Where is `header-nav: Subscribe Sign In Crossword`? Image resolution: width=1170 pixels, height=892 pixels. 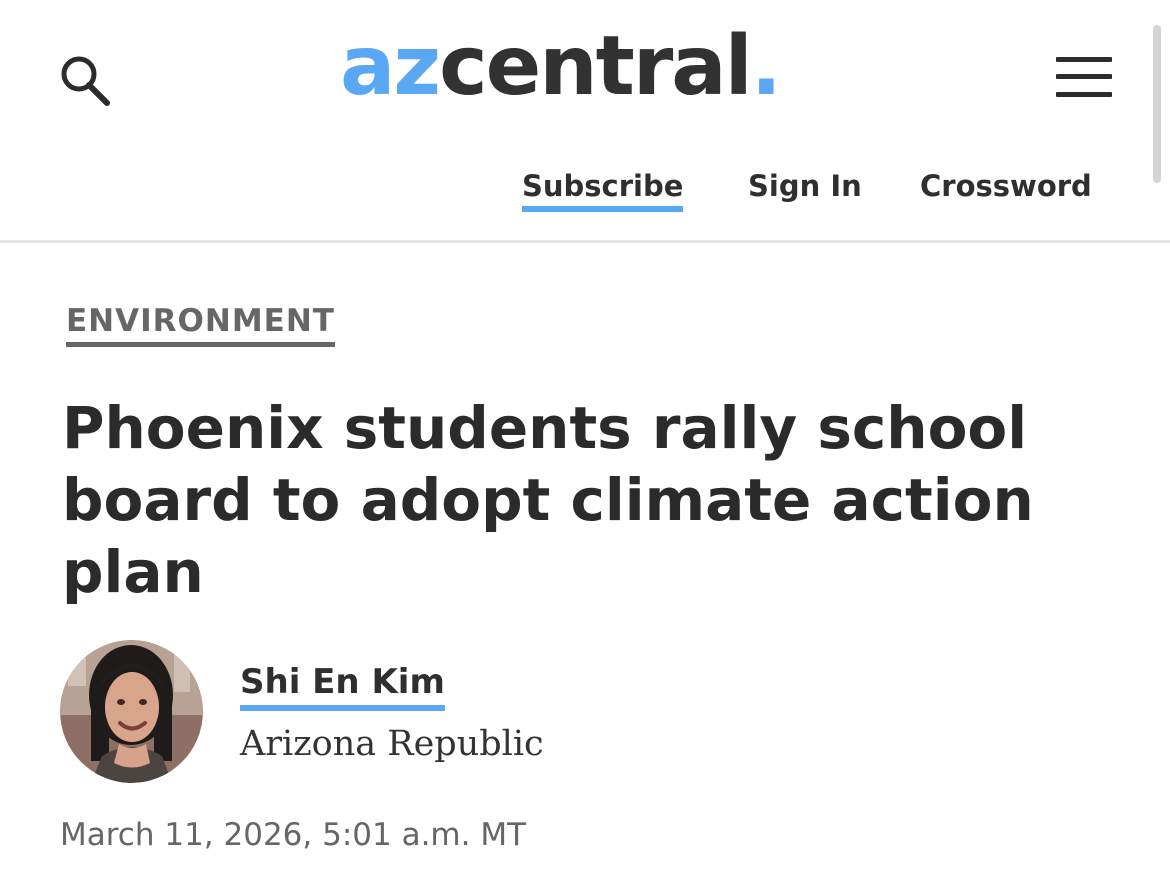 header-nav: Subscribe Sign In Crossword is located at coordinates (585, 193).